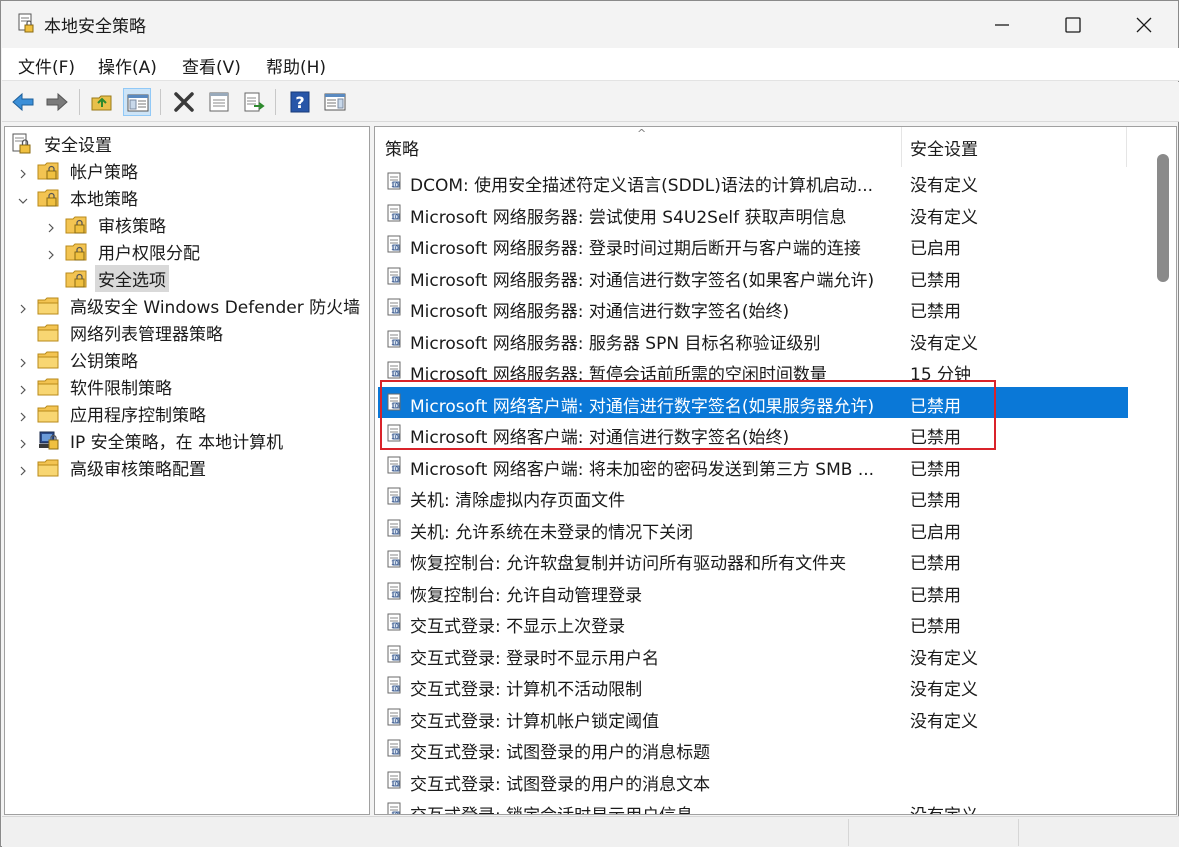 The image size is (1179, 847). I want to click on policy-row: 10 交互式登录: 计算机不活动限制 没有定义, so click(753, 685).